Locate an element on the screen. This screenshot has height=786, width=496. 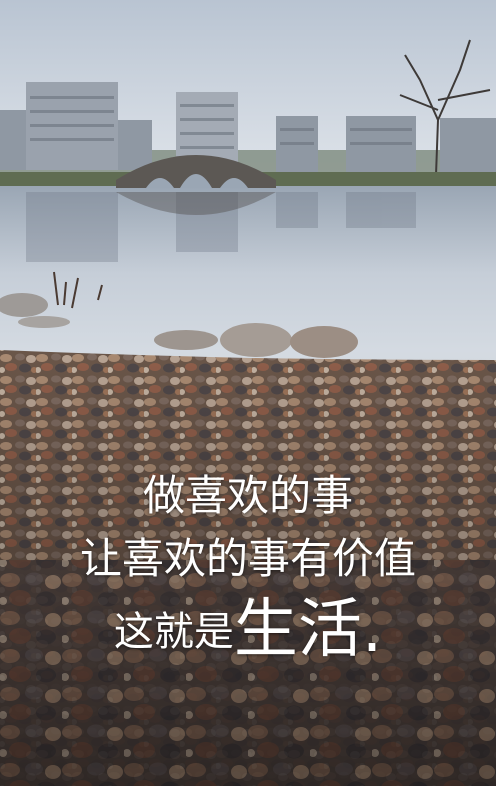
caption-line-3: 这就是生活. is located at coordinates (248, 624).